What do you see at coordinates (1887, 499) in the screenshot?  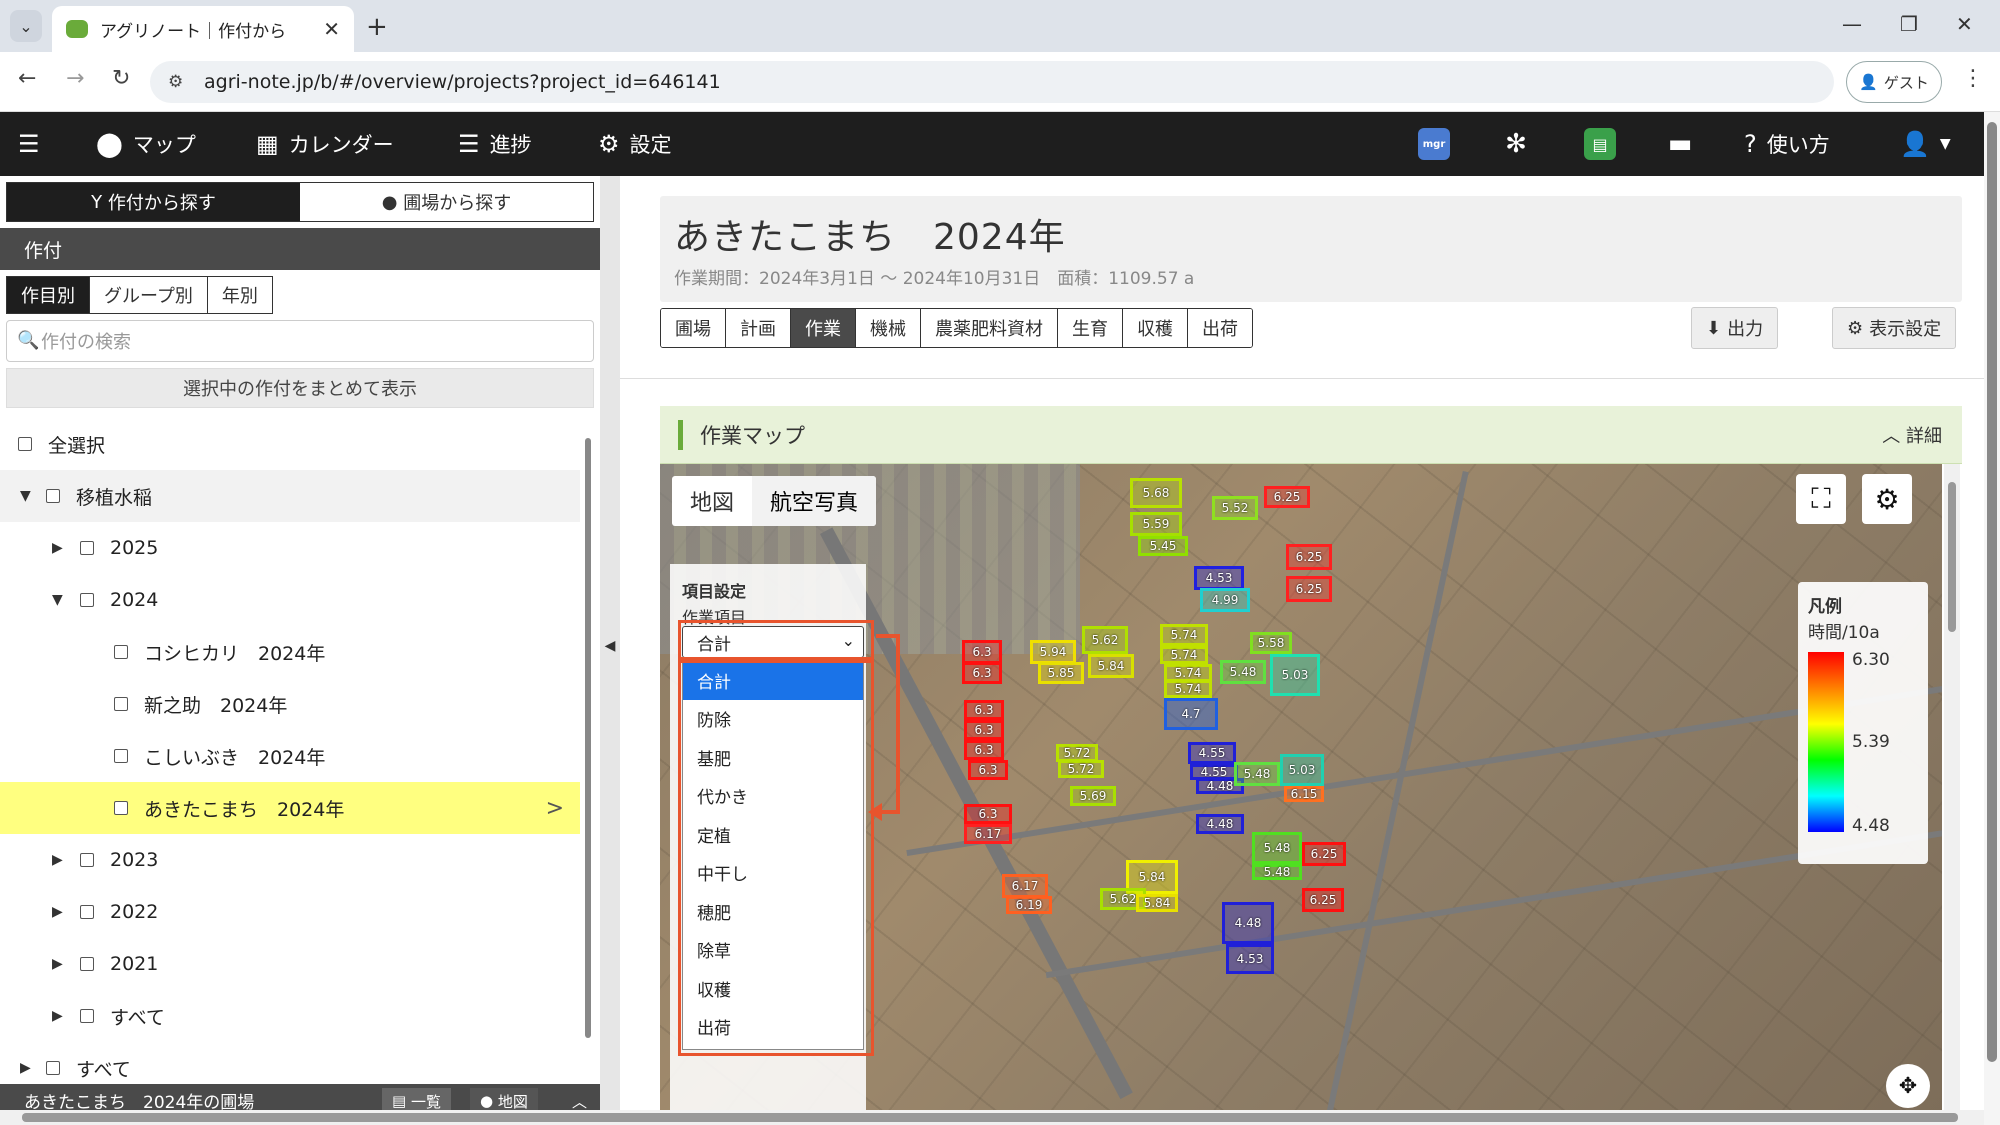 I see `map-settings-gear-icon: ⚙` at bounding box center [1887, 499].